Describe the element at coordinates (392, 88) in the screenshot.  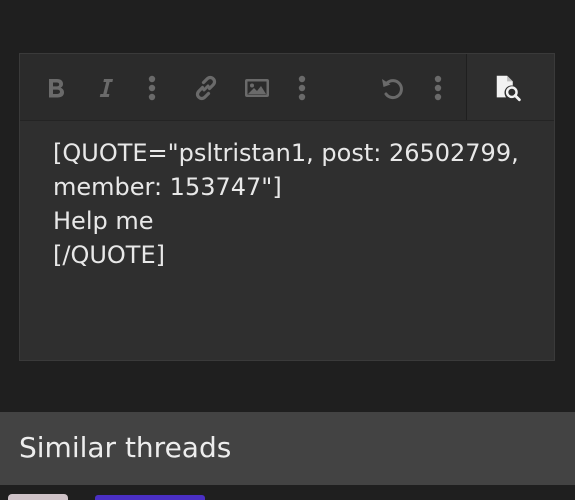
I see `undo-icon` at that location.